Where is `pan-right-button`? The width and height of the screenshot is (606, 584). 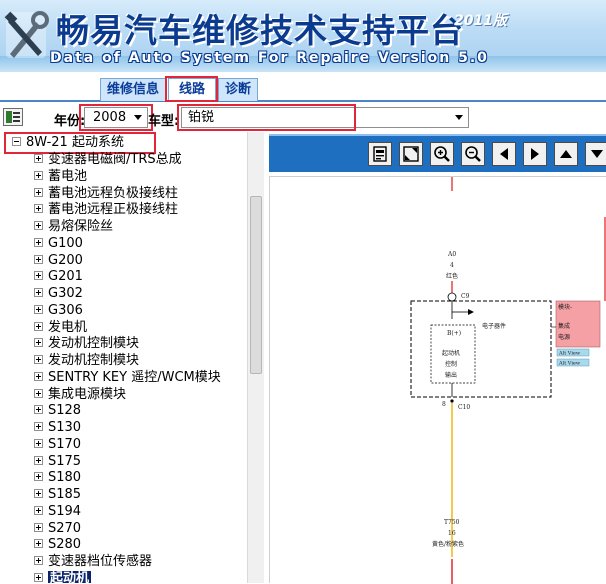
pan-right-button is located at coordinates (535, 154).